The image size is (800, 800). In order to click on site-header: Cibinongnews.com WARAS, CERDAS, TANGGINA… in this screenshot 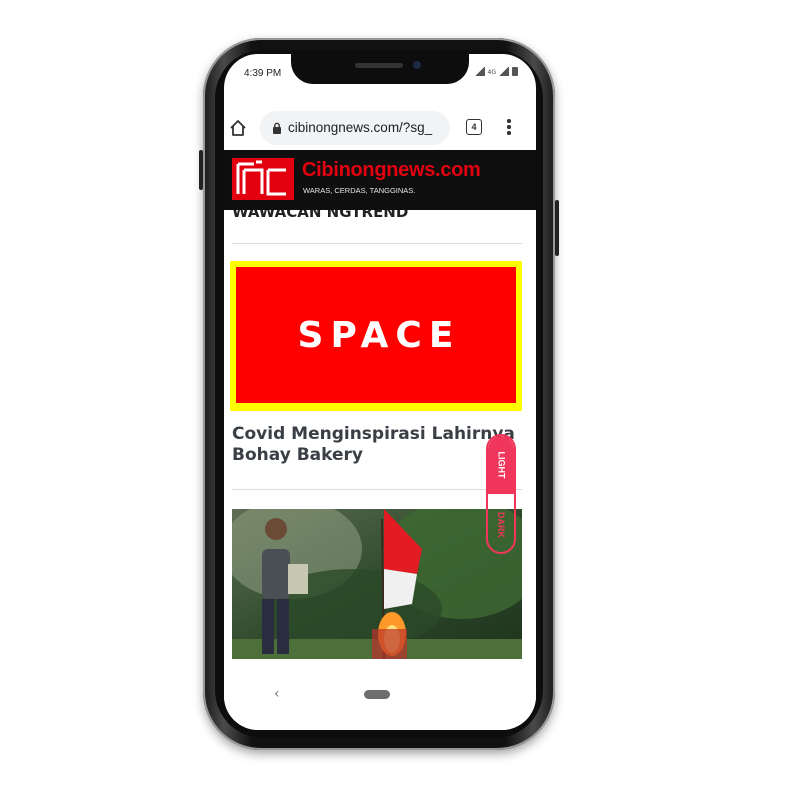, I will do `click(380, 180)`.